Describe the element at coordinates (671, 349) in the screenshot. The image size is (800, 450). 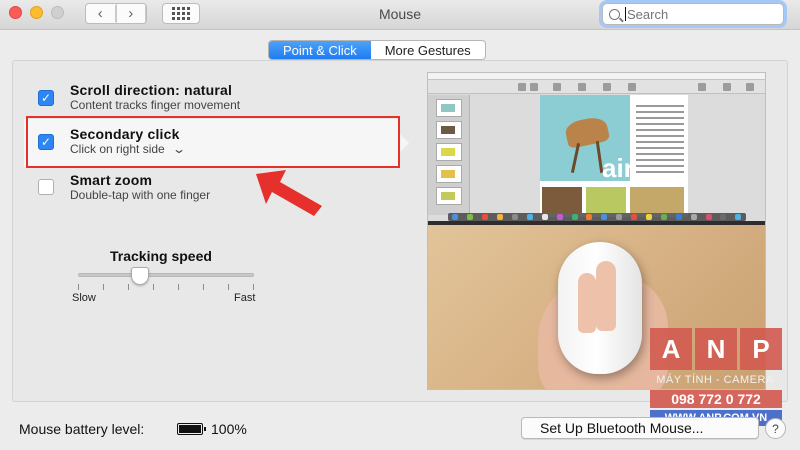
I see `watermark-letter-a: A` at that location.